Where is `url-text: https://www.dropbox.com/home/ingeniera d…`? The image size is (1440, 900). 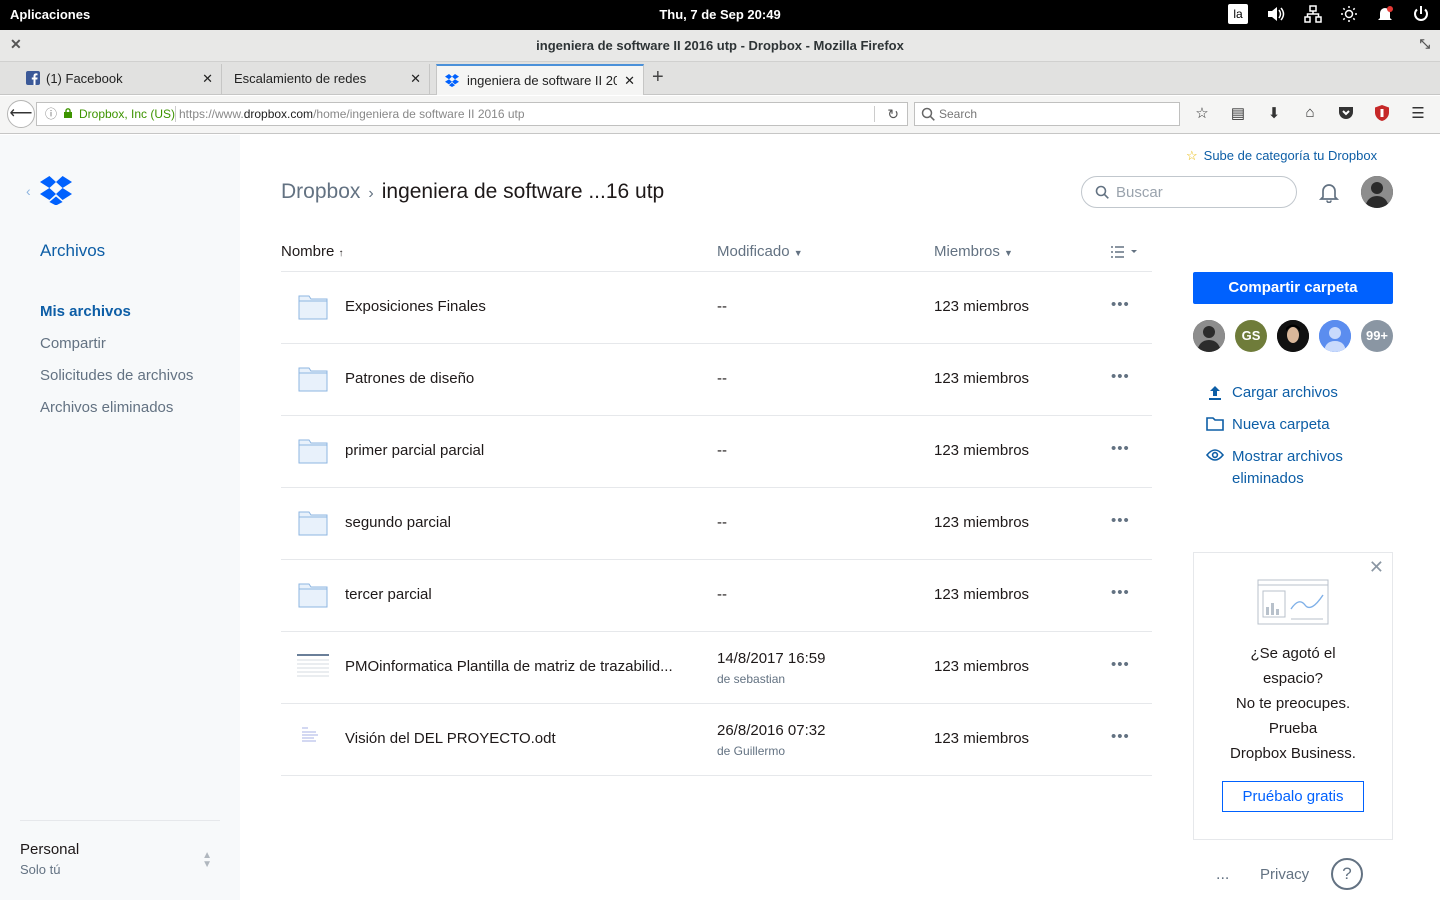
url-text: https://www.dropbox.com/home/ingeniera d… is located at coordinates (352, 114).